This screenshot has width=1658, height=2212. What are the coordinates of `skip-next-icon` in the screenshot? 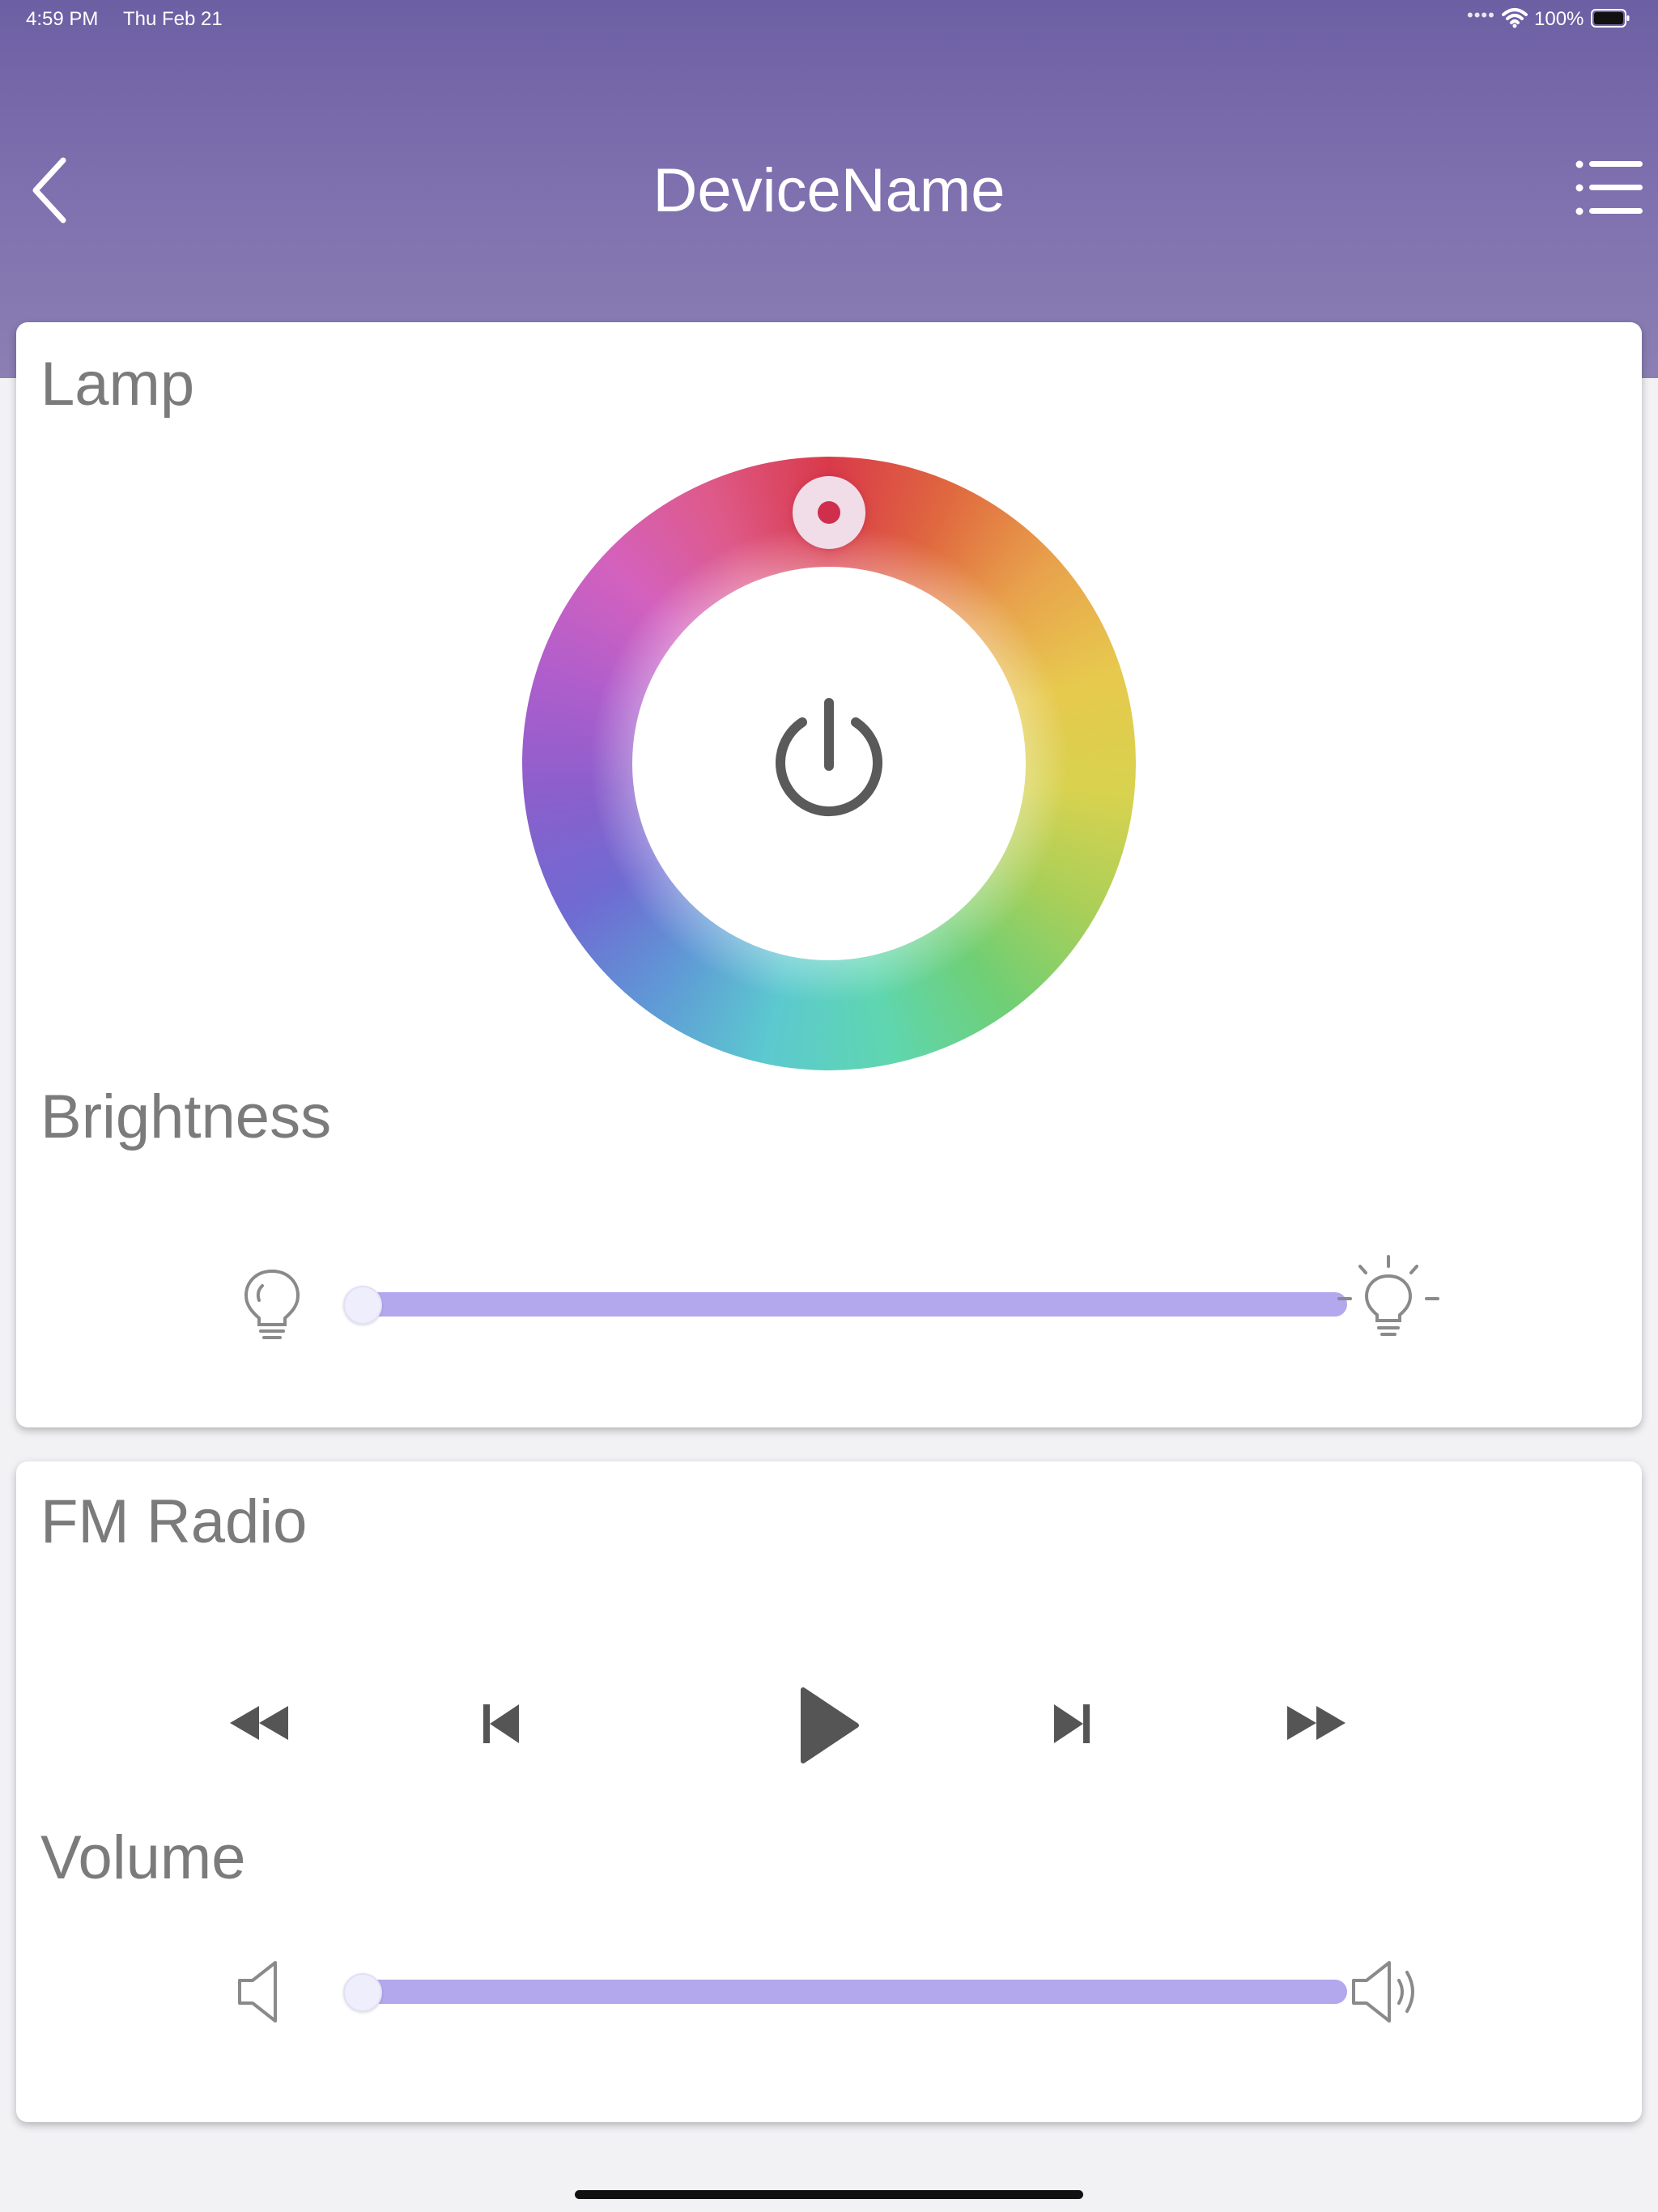 It's located at (1071, 1724).